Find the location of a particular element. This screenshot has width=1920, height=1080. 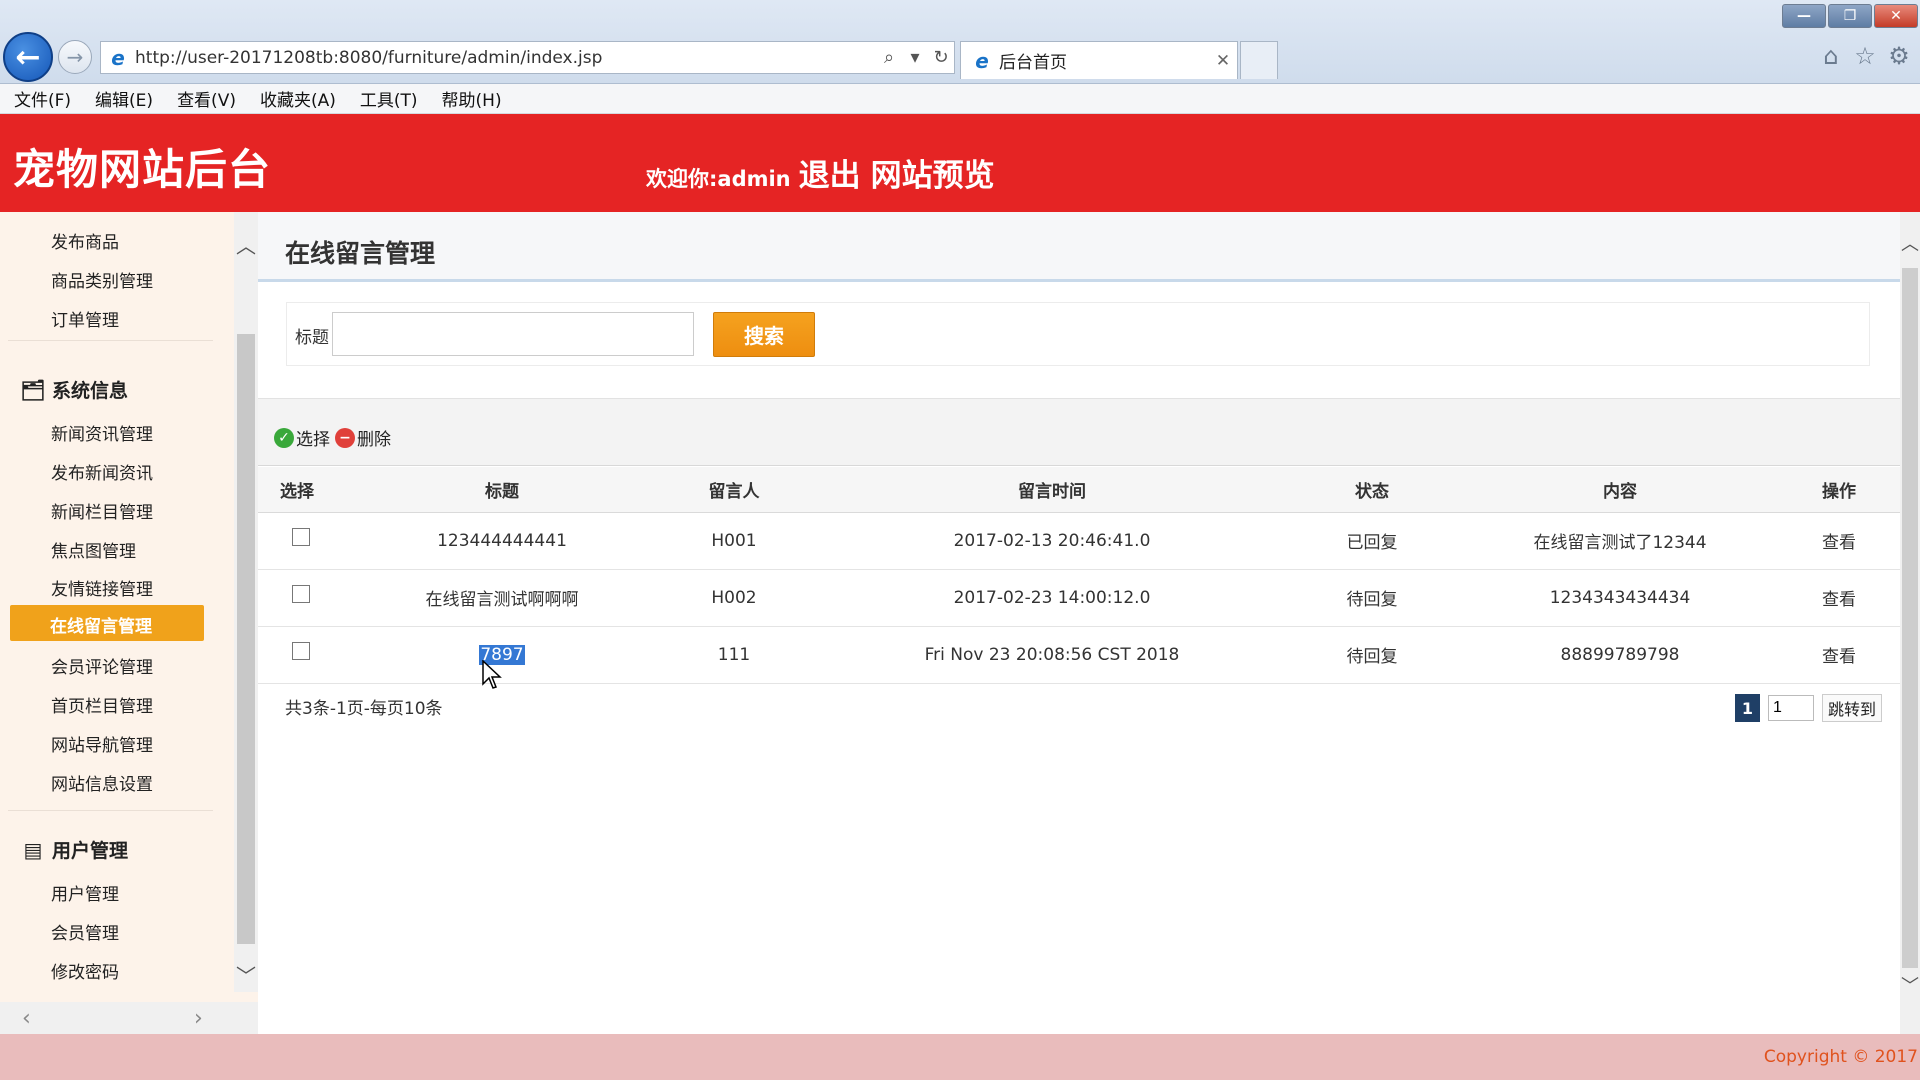

dropdown-icon: ▾ is located at coordinates (915, 57).